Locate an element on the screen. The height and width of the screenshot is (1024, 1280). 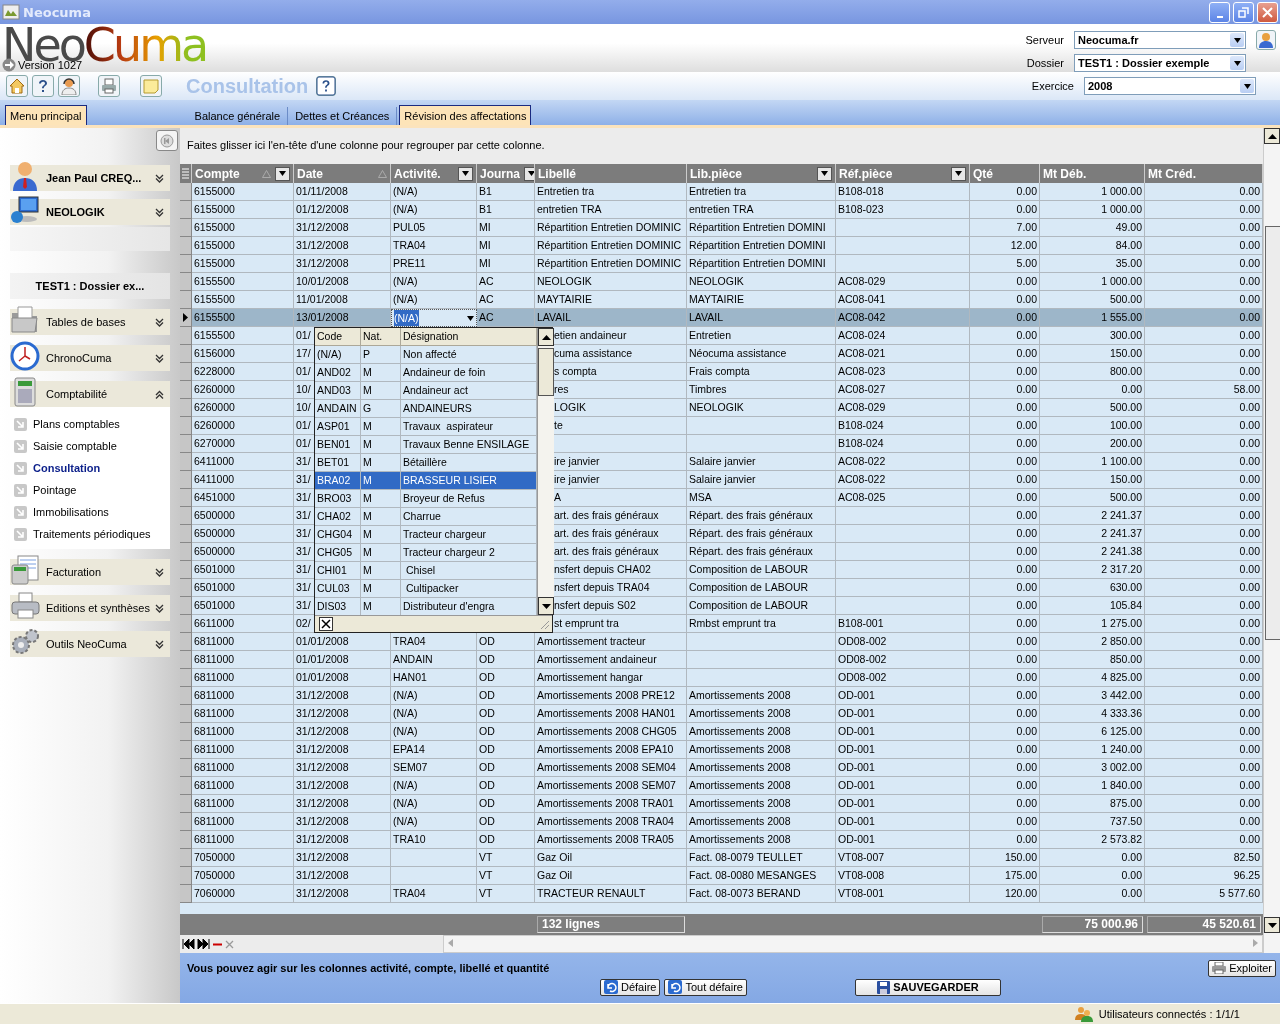
table-cell: TRA04 is located at coordinates (434, 894).